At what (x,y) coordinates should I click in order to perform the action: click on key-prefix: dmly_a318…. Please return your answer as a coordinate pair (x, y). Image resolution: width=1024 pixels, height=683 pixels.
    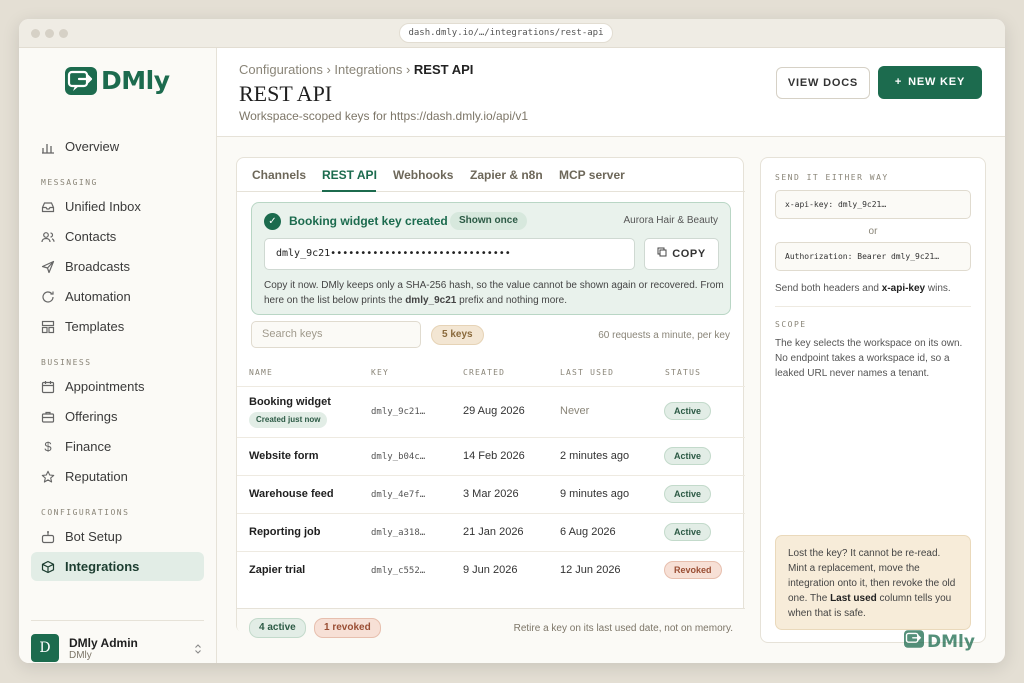
    Looking at the image, I should click on (398, 533).